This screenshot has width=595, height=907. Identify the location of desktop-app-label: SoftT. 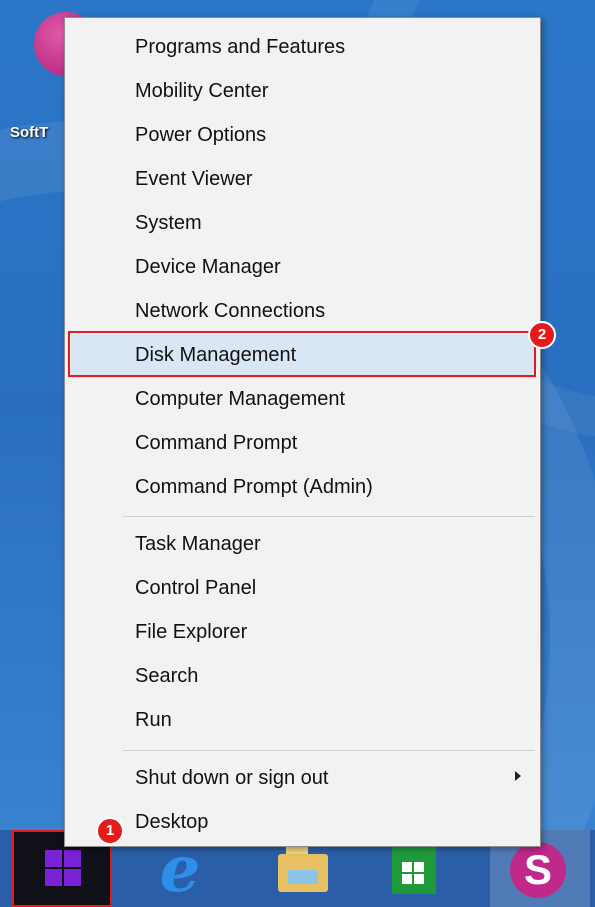
(29, 132).